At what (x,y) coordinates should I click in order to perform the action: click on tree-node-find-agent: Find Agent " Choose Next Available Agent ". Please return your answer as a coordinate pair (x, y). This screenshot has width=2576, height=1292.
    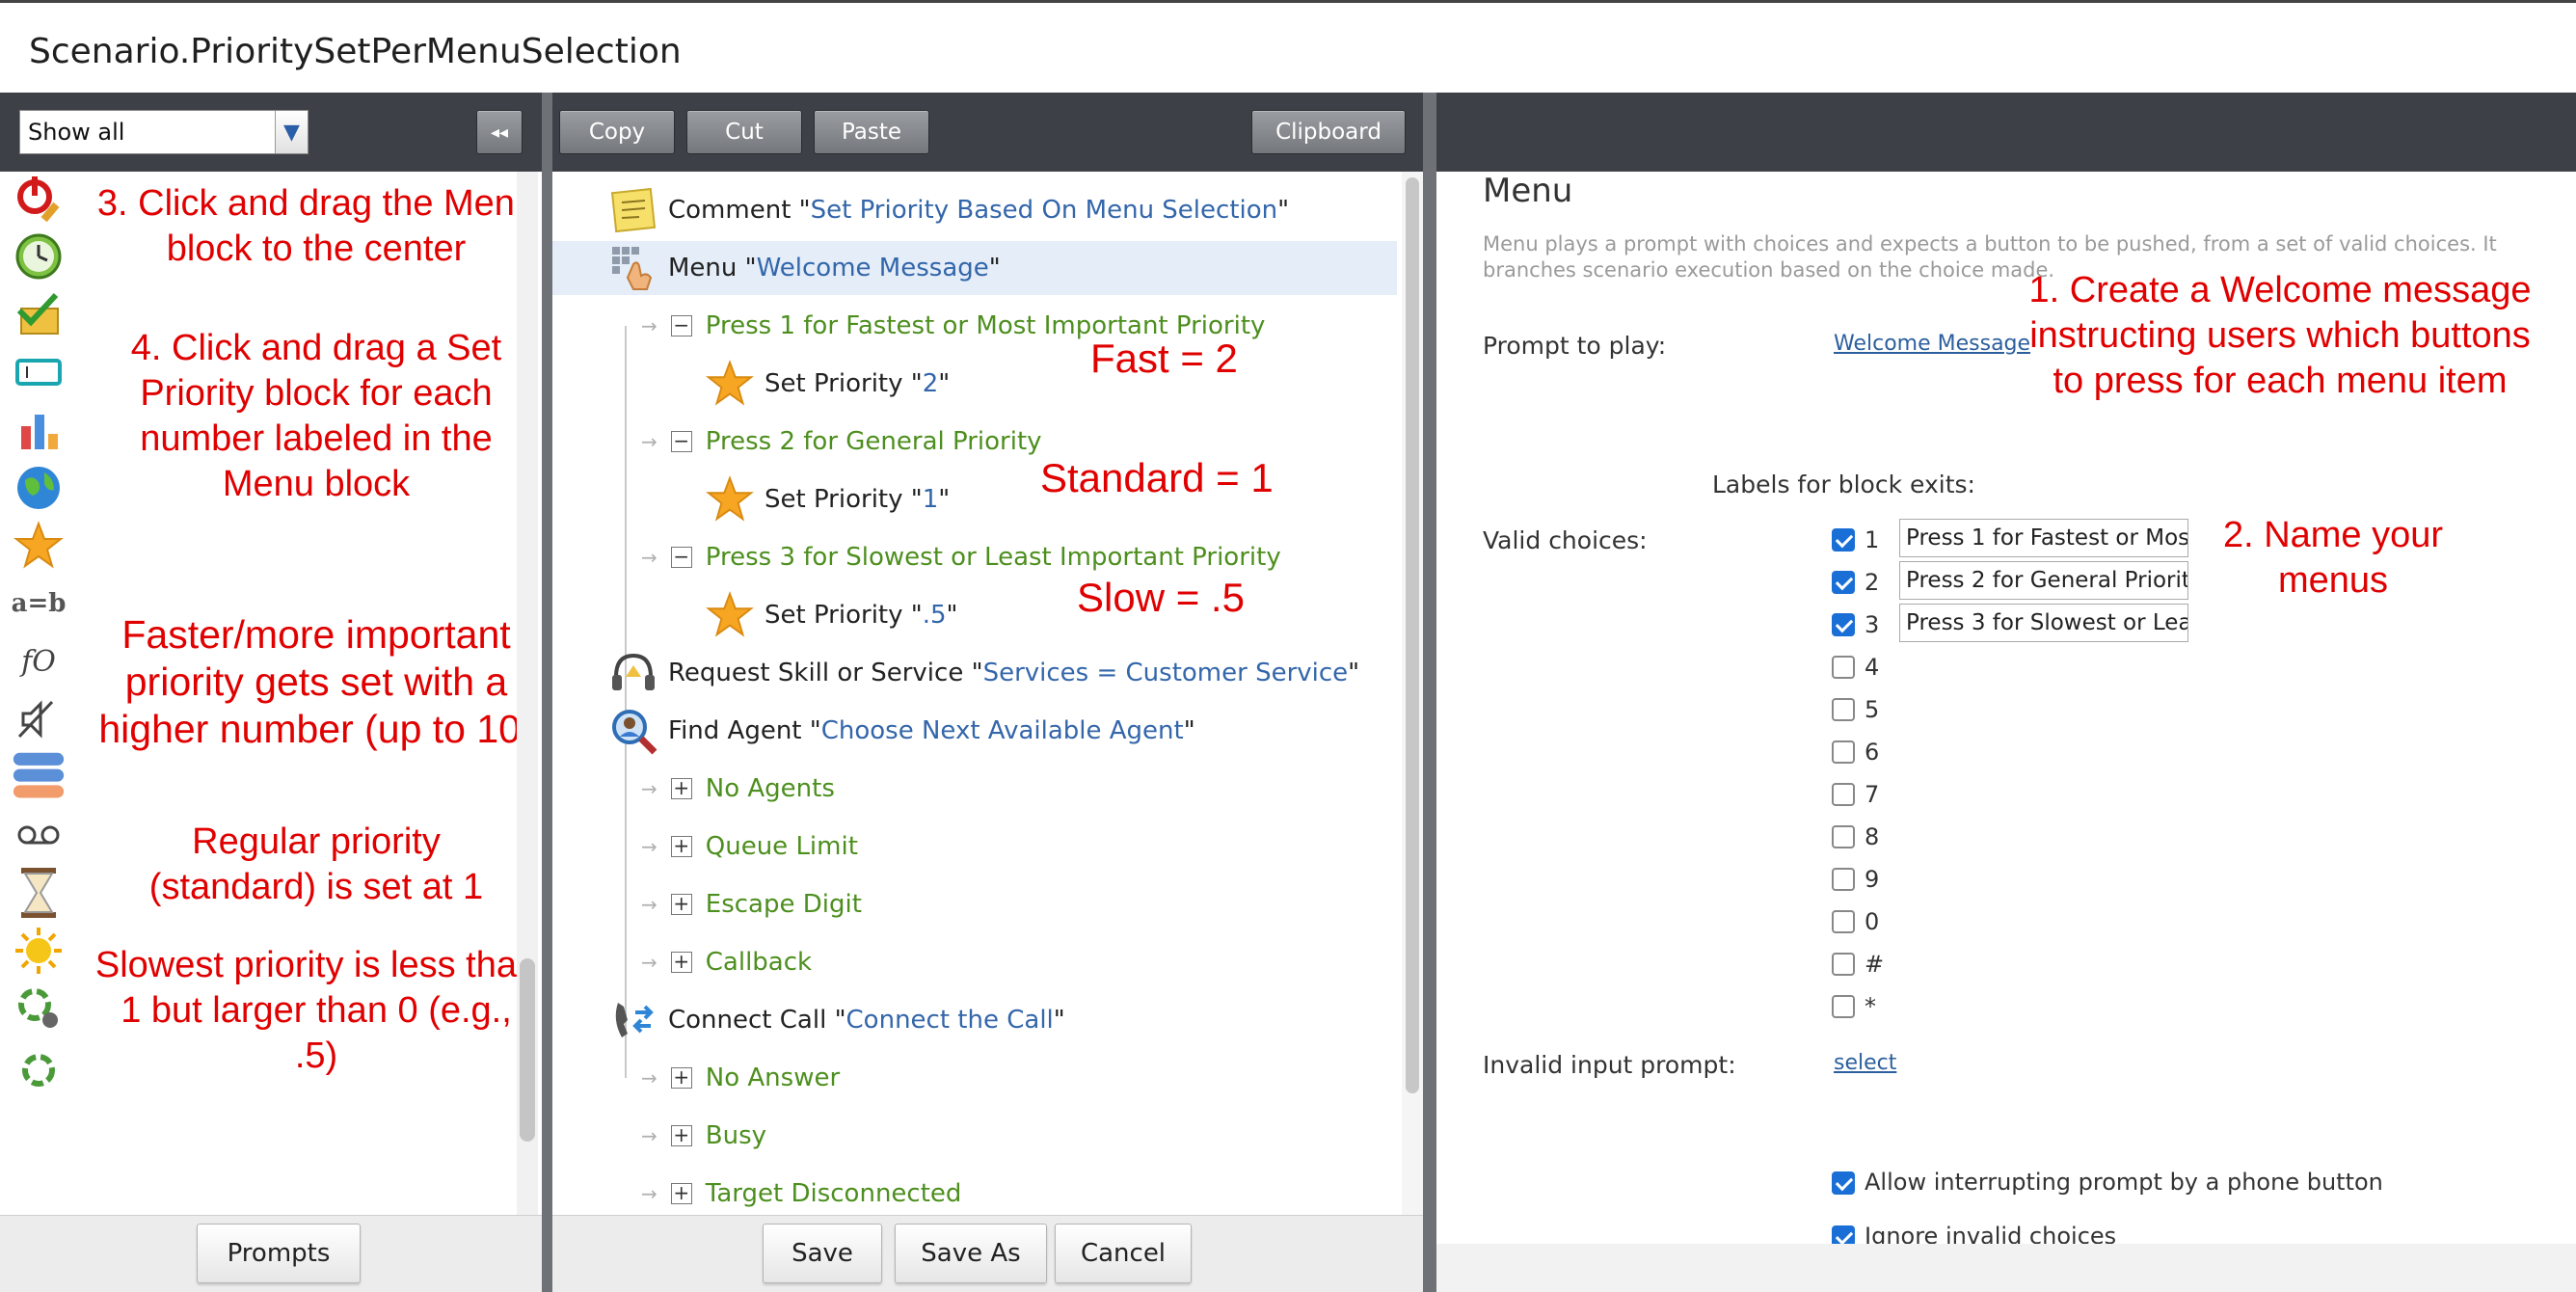
    Looking at the image, I should click on (901, 731).